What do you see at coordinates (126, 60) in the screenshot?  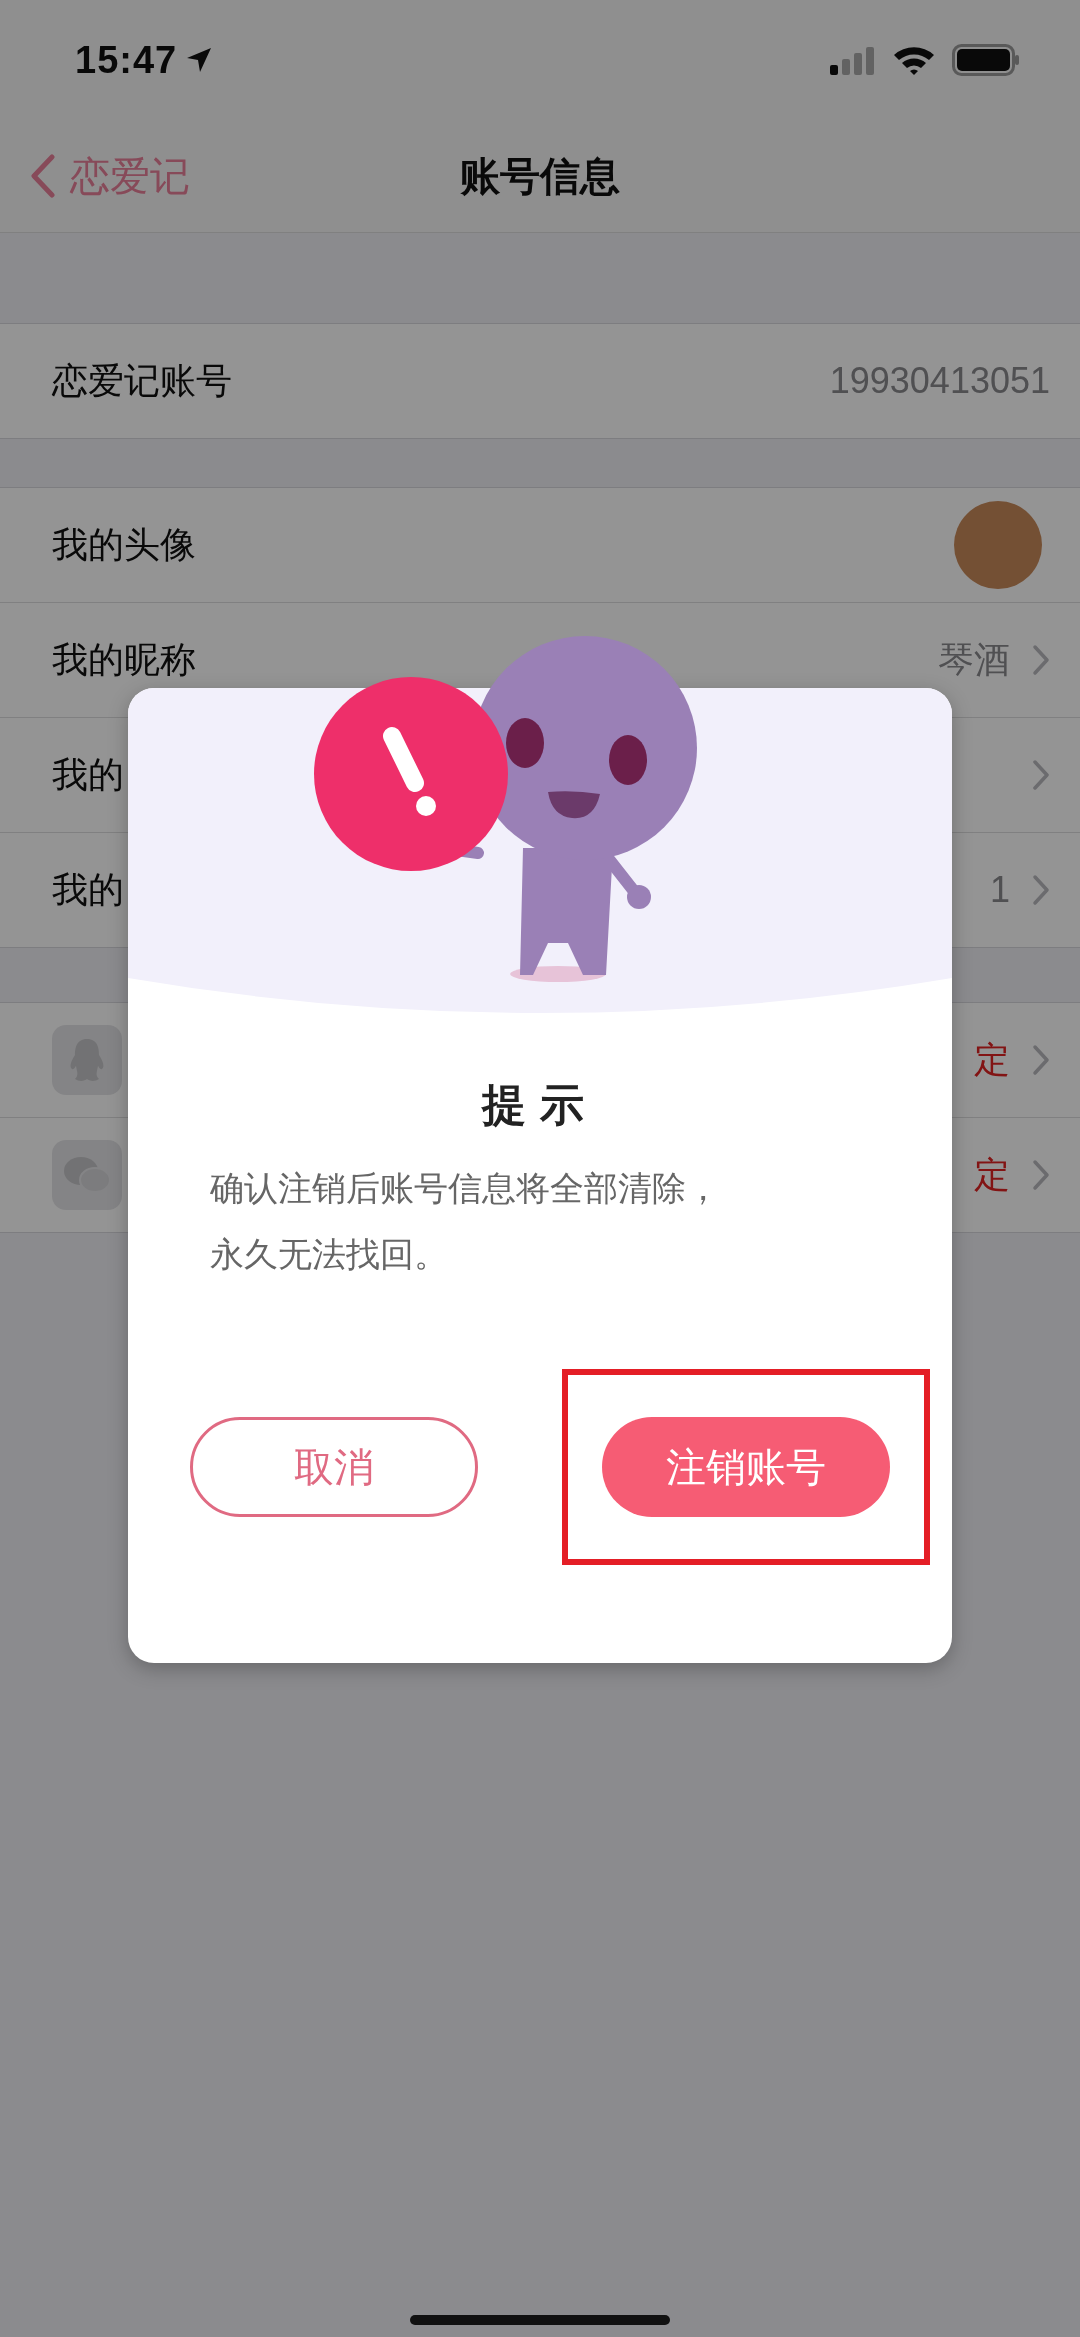 I see `status-time: 15:47` at bounding box center [126, 60].